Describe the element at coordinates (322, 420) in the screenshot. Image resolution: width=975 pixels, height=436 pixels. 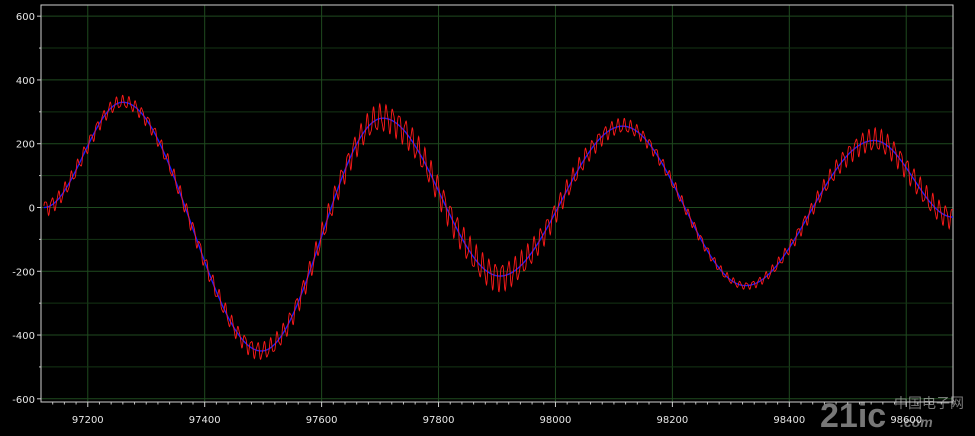
I see `x-tick-label: 97600` at that location.